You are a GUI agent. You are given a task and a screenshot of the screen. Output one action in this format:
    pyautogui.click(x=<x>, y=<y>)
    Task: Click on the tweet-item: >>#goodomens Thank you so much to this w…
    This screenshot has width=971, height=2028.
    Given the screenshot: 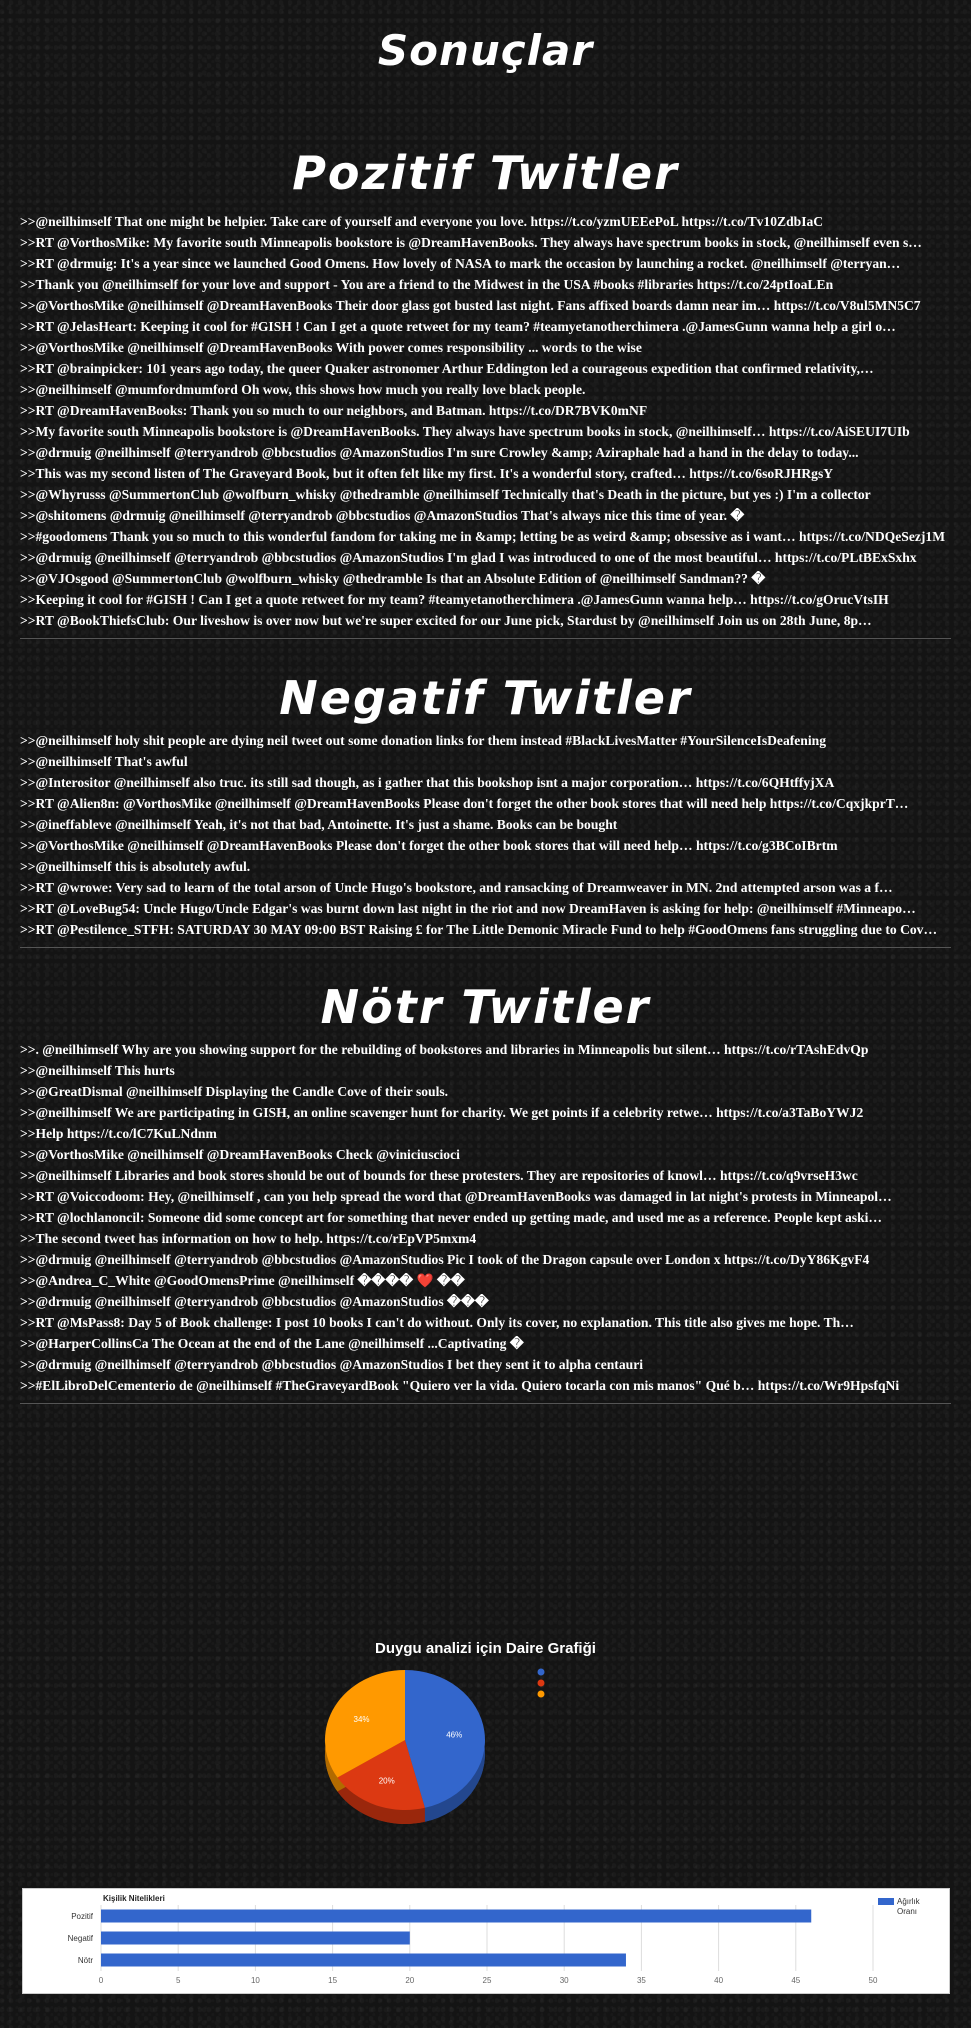 What is the action you would take?
    pyautogui.click(x=483, y=536)
    